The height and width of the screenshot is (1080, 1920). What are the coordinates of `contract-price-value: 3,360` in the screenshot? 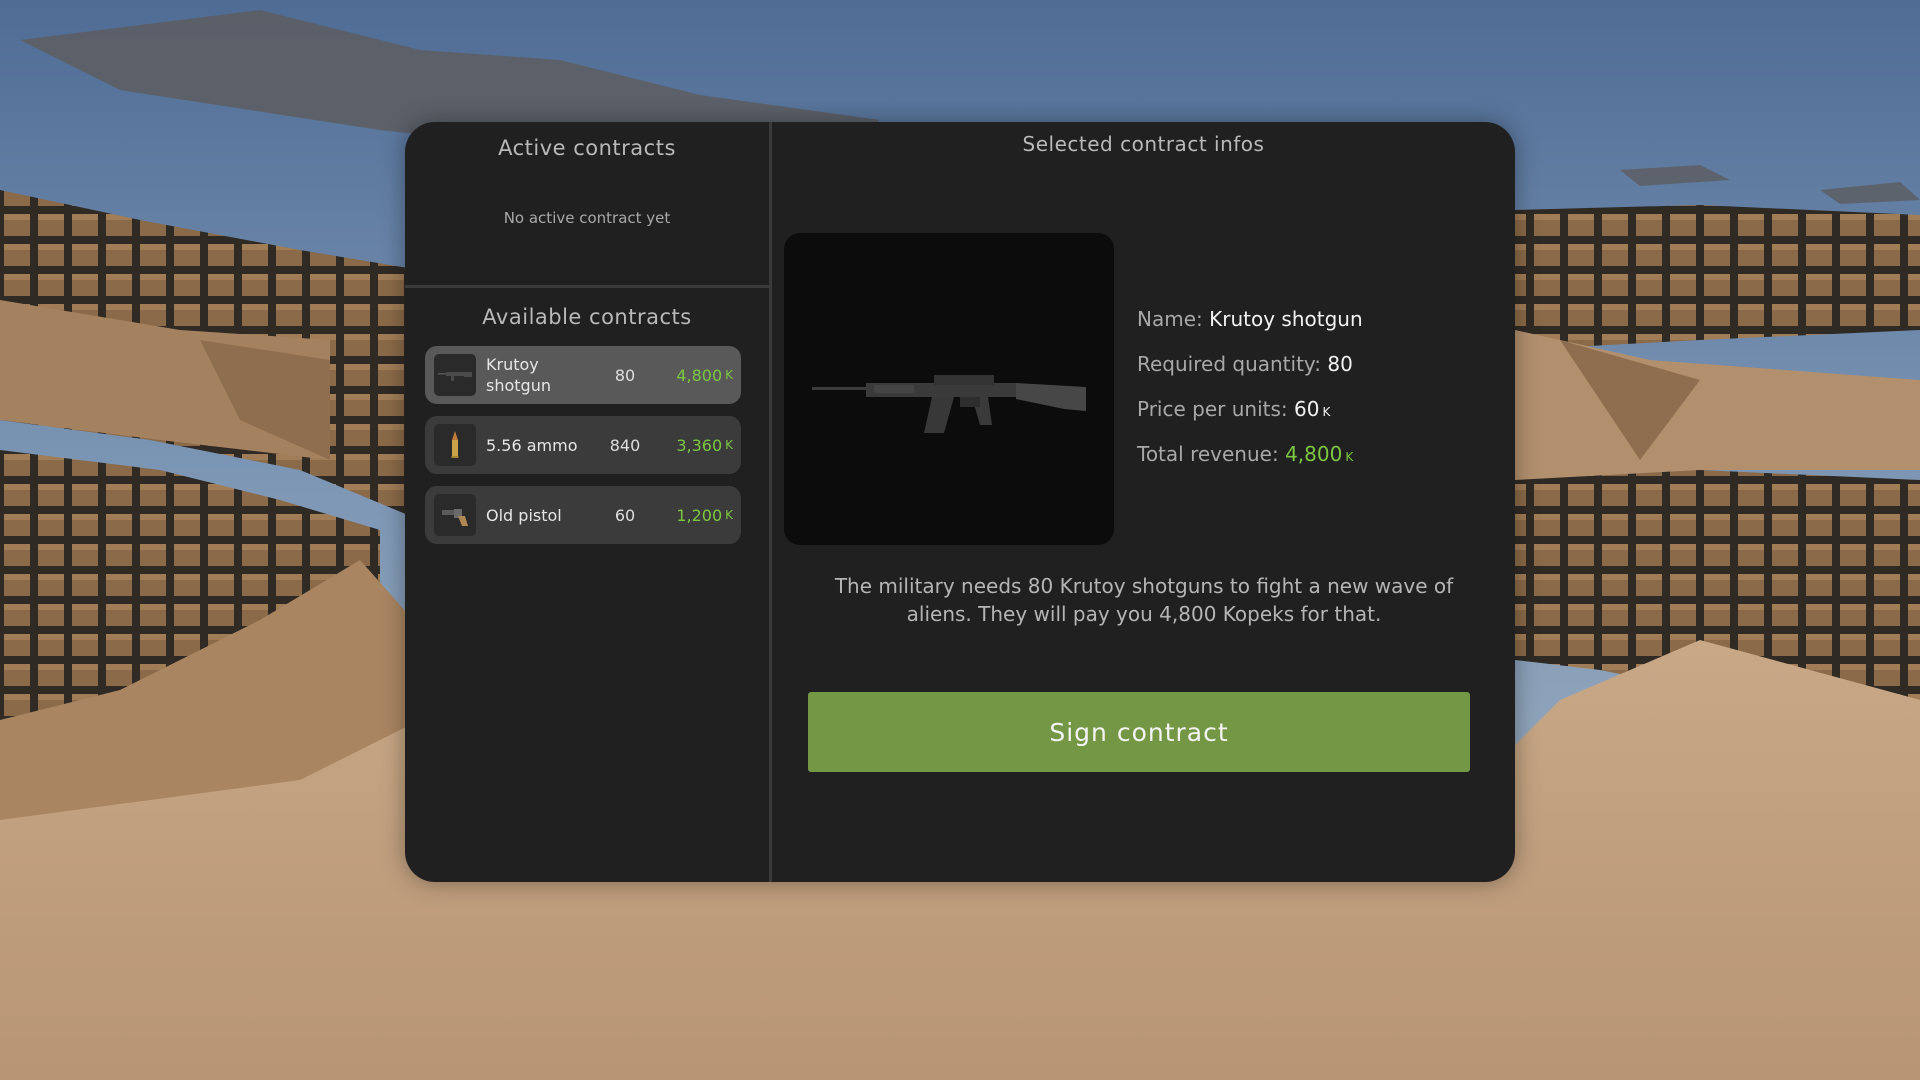 It's located at (699, 445).